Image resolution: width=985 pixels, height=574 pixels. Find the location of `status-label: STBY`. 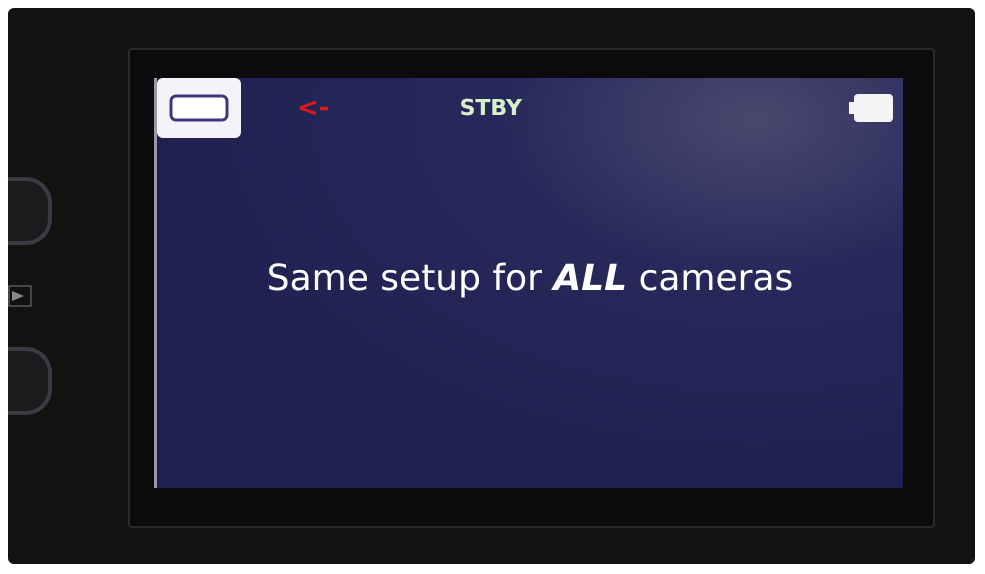

status-label: STBY is located at coordinates (491, 108).